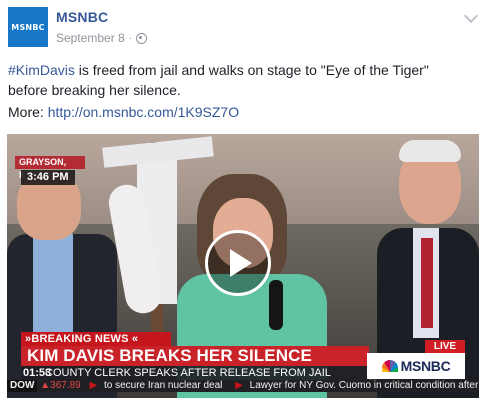  What do you see at coordinates (96, 339) in the screenshot?
I see `breaking-news-label: »BREAKING NEWS «` at bounding box center [96, 339].